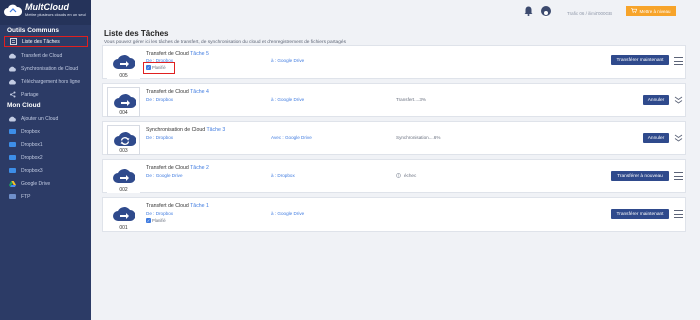 This screenshot has width=700, height=320. I want to click on bell-icon, so click(528, 11).